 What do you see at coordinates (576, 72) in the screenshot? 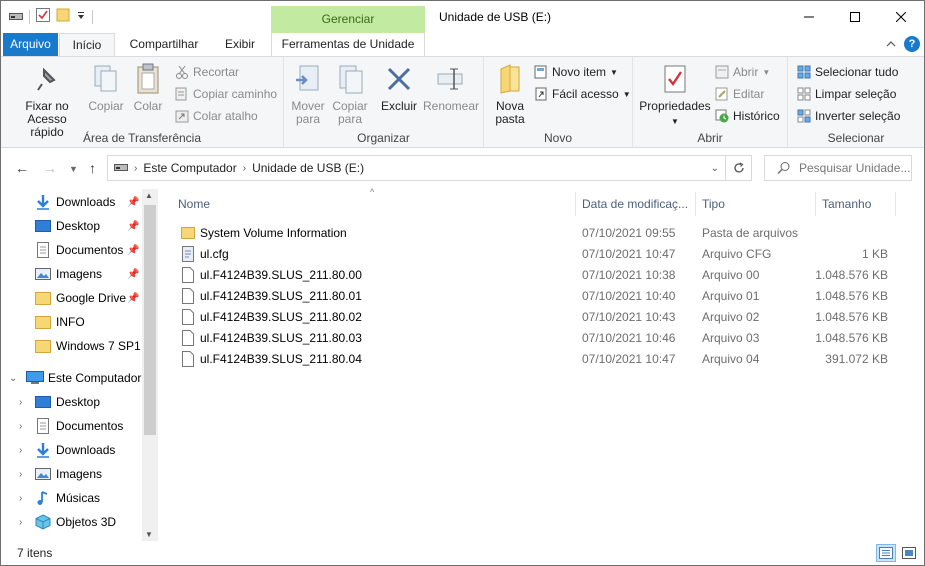
I see `new-item-button: Novo item ▼` at bounding box center [576, 72].